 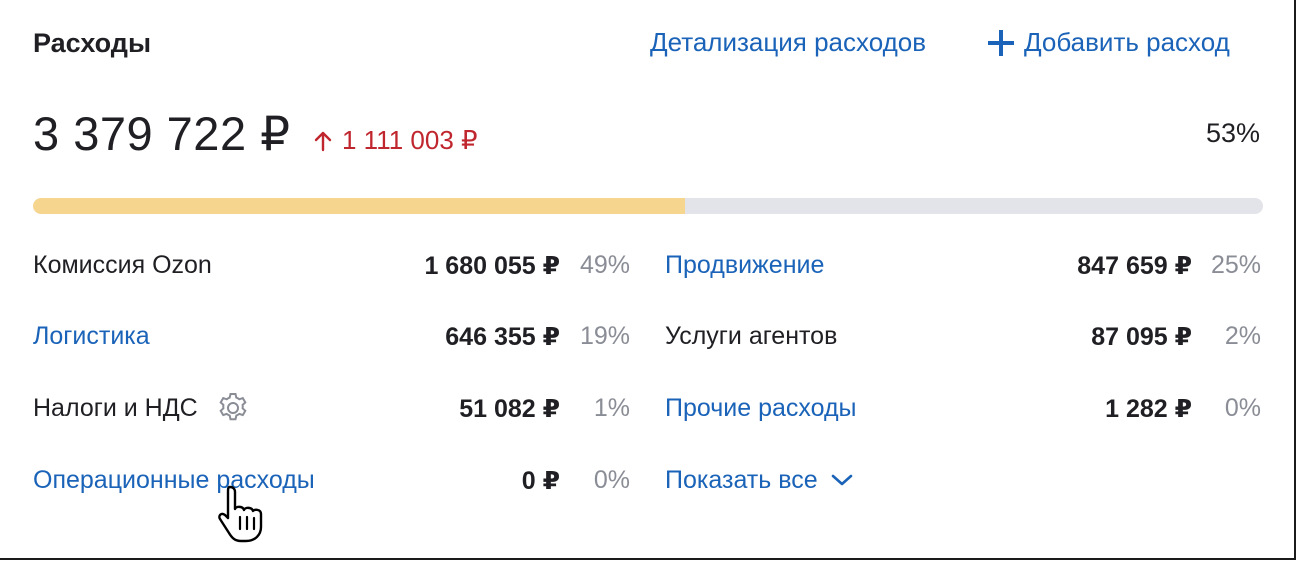 What do you see at coordinates (502, 337) in the screenshot?
I see `row-value: 646 355 ₽` at bounding box center [502, 337].